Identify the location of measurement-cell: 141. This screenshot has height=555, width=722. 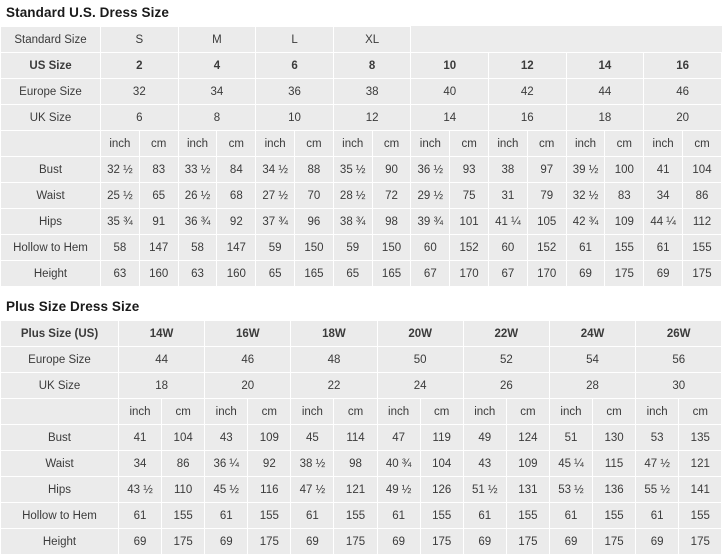
(700, 489).